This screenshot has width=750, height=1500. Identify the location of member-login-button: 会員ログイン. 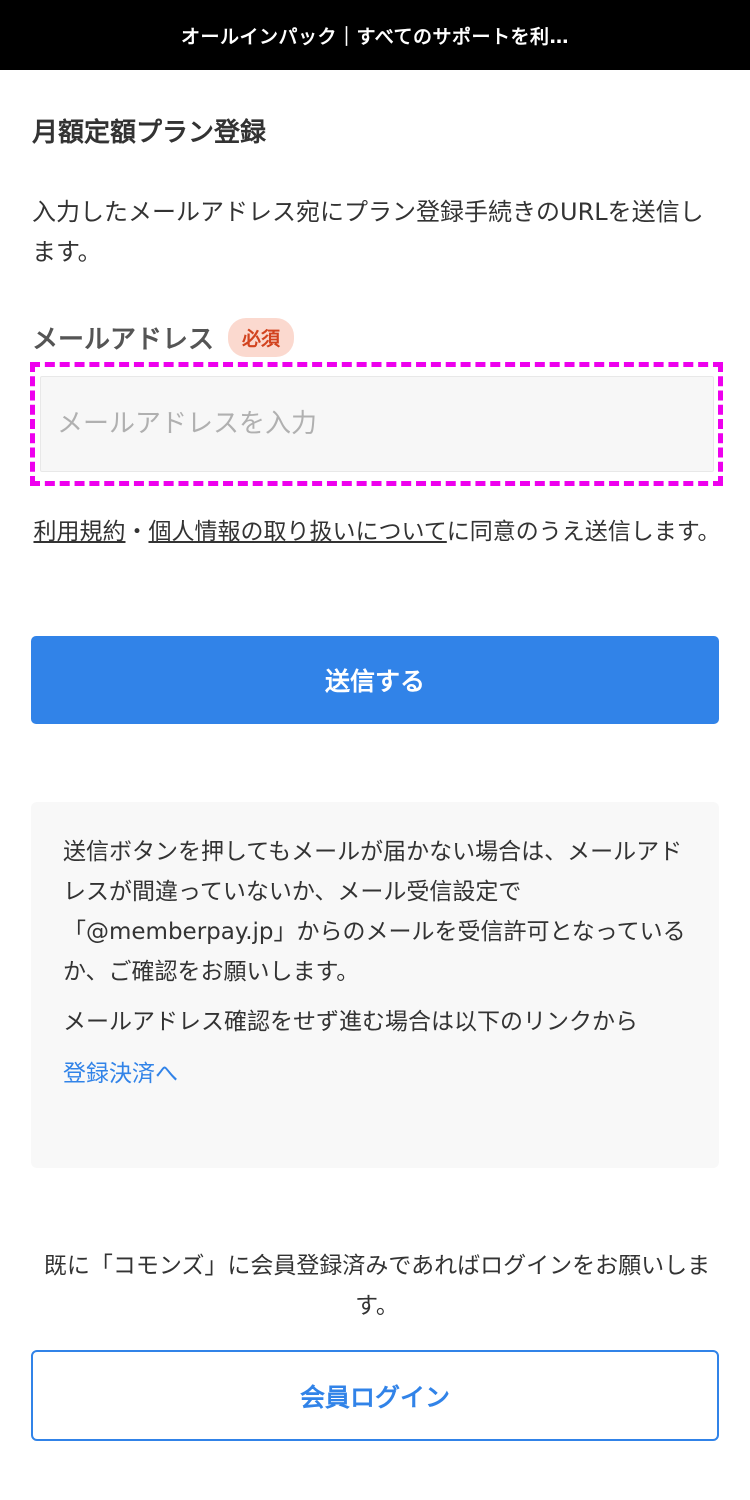
(375, 1395).